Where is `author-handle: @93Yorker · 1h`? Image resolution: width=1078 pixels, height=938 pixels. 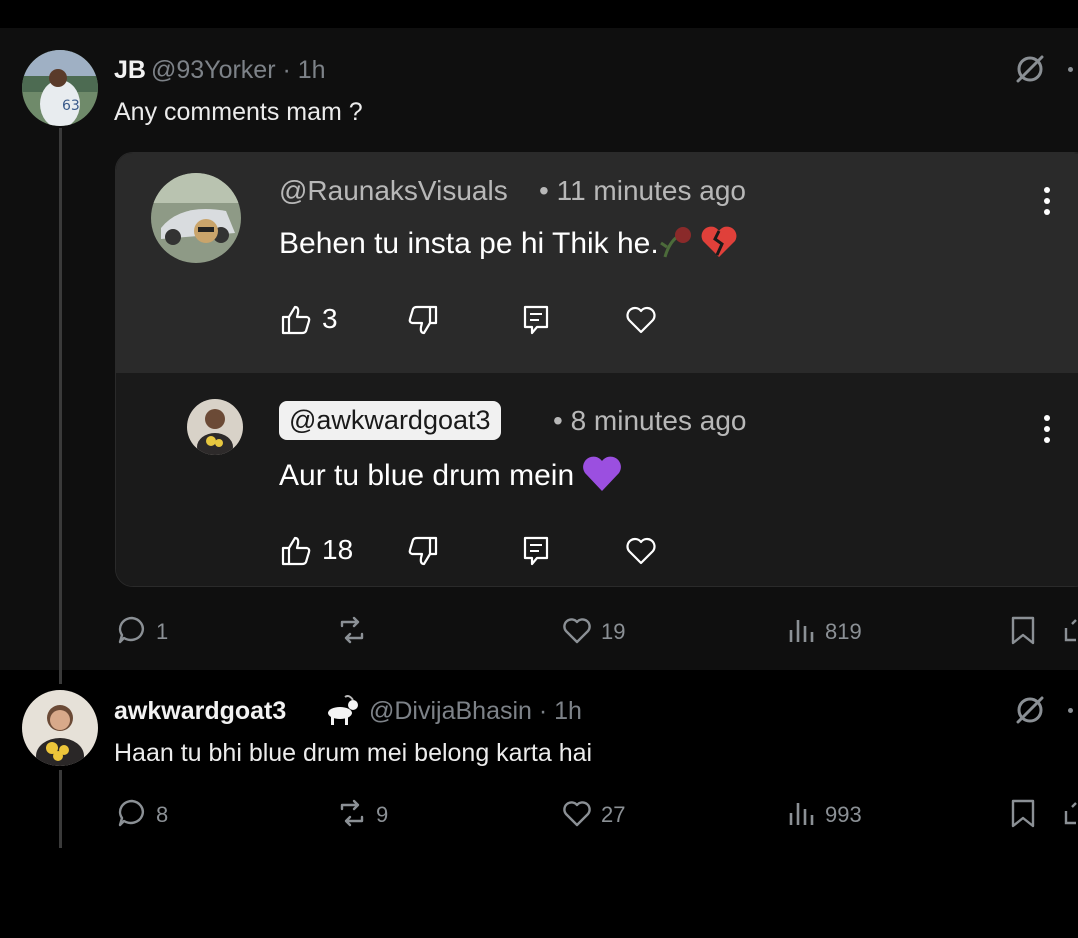 author-handle: @93Yorker · 1h is located at coordinates (238, 70).